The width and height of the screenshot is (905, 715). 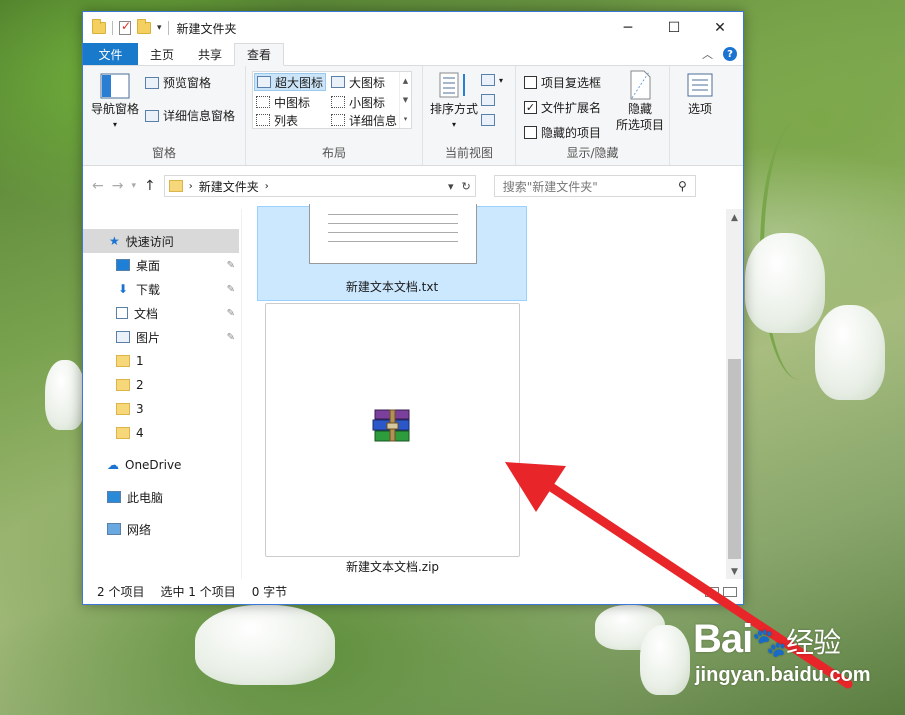 What do you see at coordinates (783, 675) in the screenshot?
I see `watermark-url: jingyan.baidu.com` at bounding box center [783, 675].